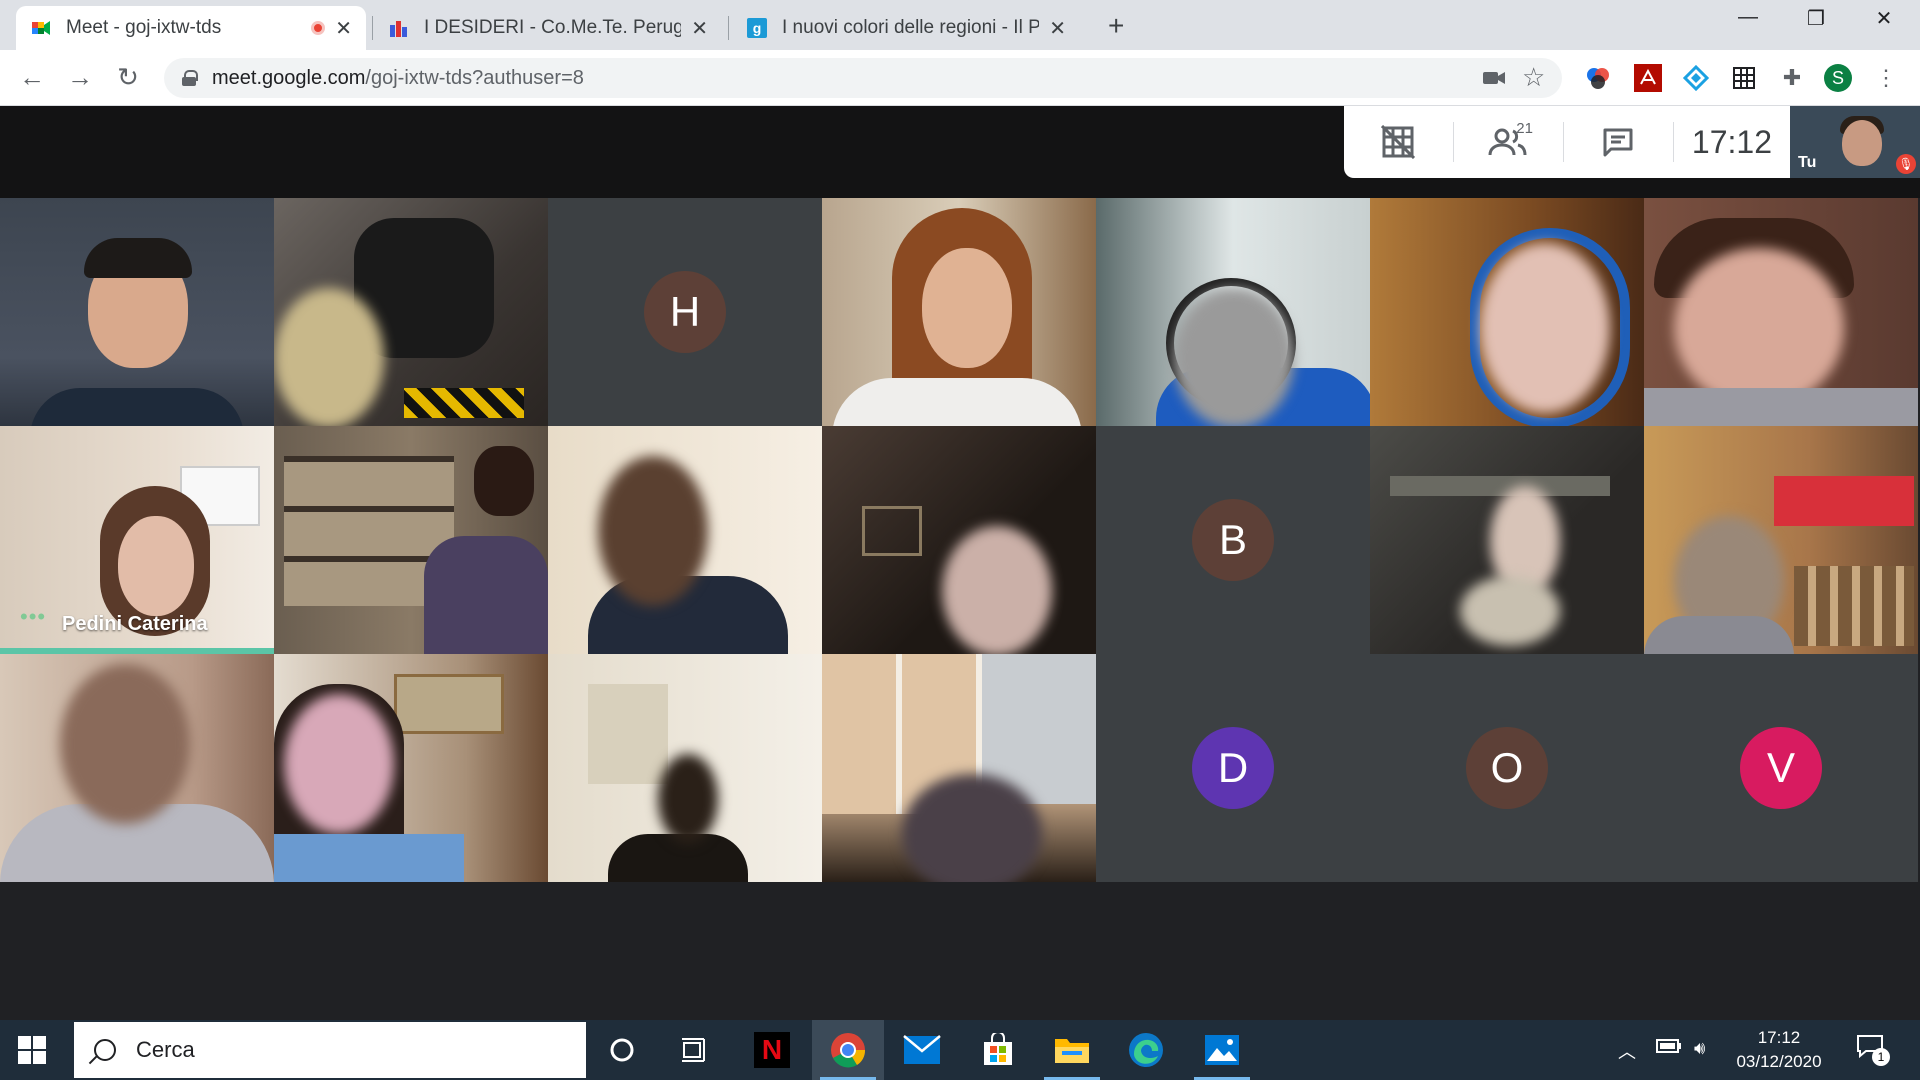 The image size is (1920, 1080). Describe the element at coordinates (685, 312) in the screenshot. I see `participant-tile: H` at that location.